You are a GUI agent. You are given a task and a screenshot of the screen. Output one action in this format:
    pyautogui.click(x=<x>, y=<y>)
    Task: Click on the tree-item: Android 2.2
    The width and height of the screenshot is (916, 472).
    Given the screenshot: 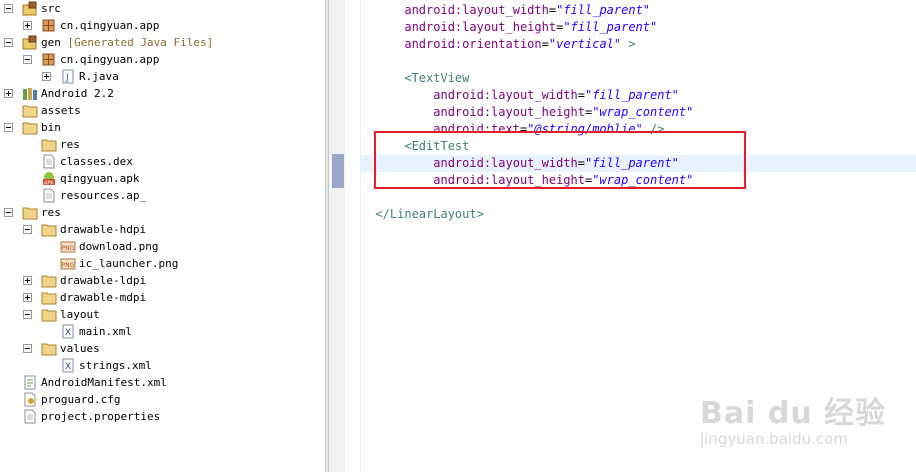 What is the action you would take?
    pyautogui.click(x=162, y=93)
    